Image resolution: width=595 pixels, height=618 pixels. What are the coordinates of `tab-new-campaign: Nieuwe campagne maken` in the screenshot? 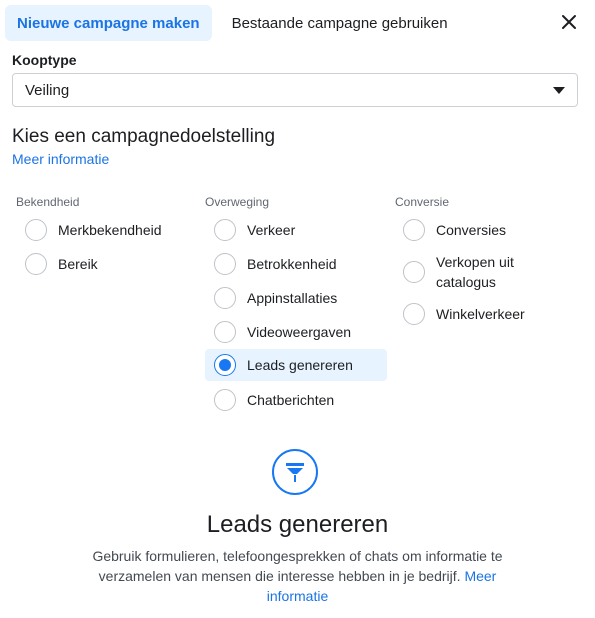 It's located at (108, 23).